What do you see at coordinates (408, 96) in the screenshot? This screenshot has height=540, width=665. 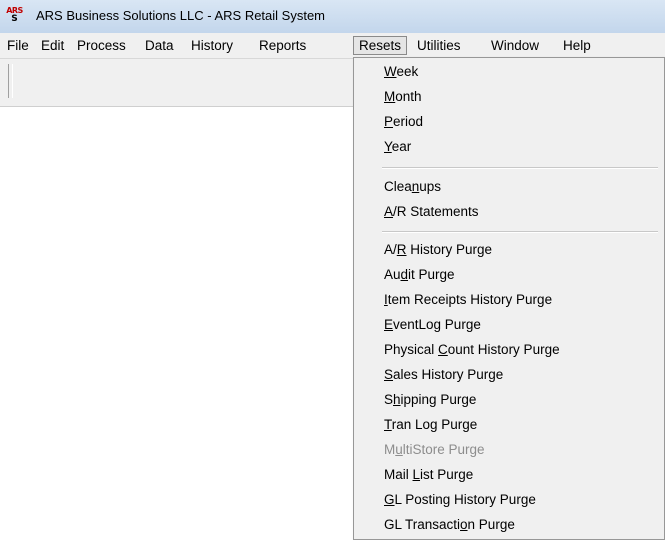 I see `label-post: onth` at bounding box center [408, 96].